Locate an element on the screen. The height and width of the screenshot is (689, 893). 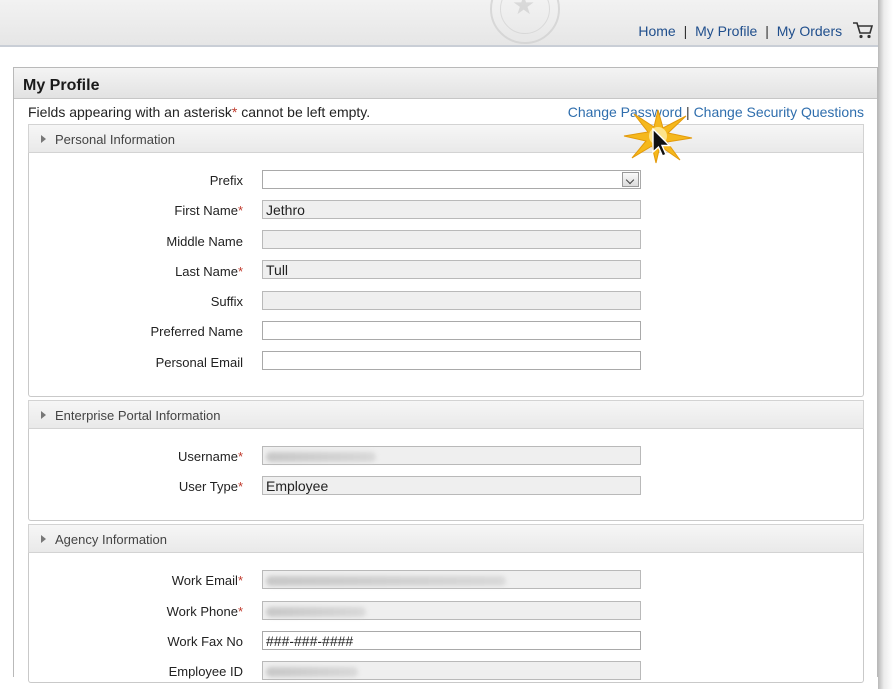
preferred-name-field is located at coordinates (451, 330).